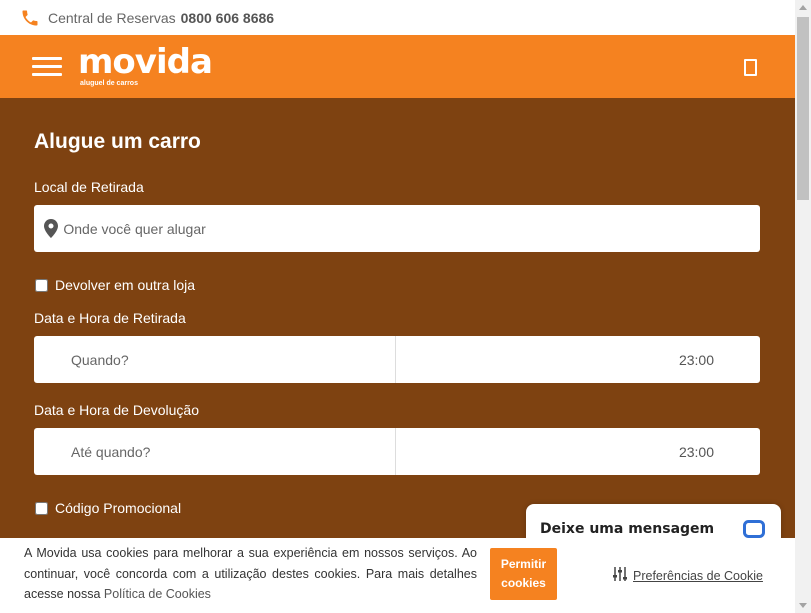 Image resolution: width=811 pixels, height=613 pixels. I want to click on movida-logo: movida aluguel de carros, so click(145, 64).